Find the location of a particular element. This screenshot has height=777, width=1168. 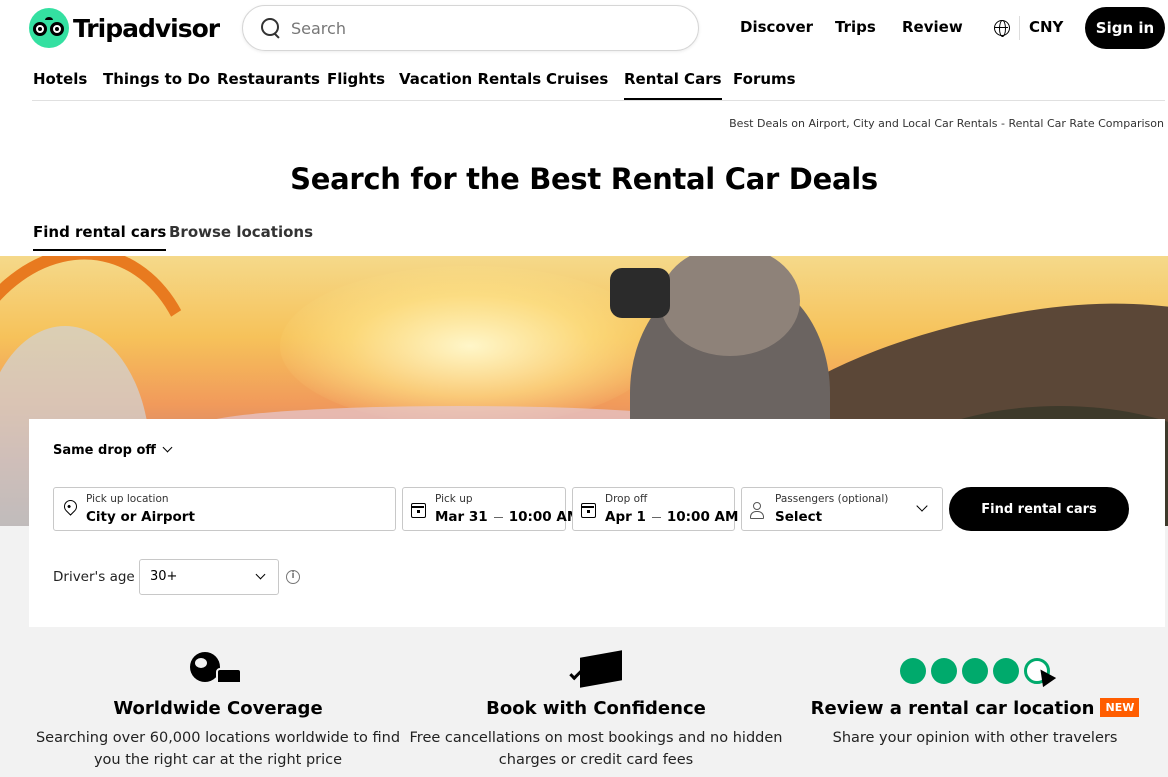

pickup-date: Mar 31 is located at coordinates (461, 517).